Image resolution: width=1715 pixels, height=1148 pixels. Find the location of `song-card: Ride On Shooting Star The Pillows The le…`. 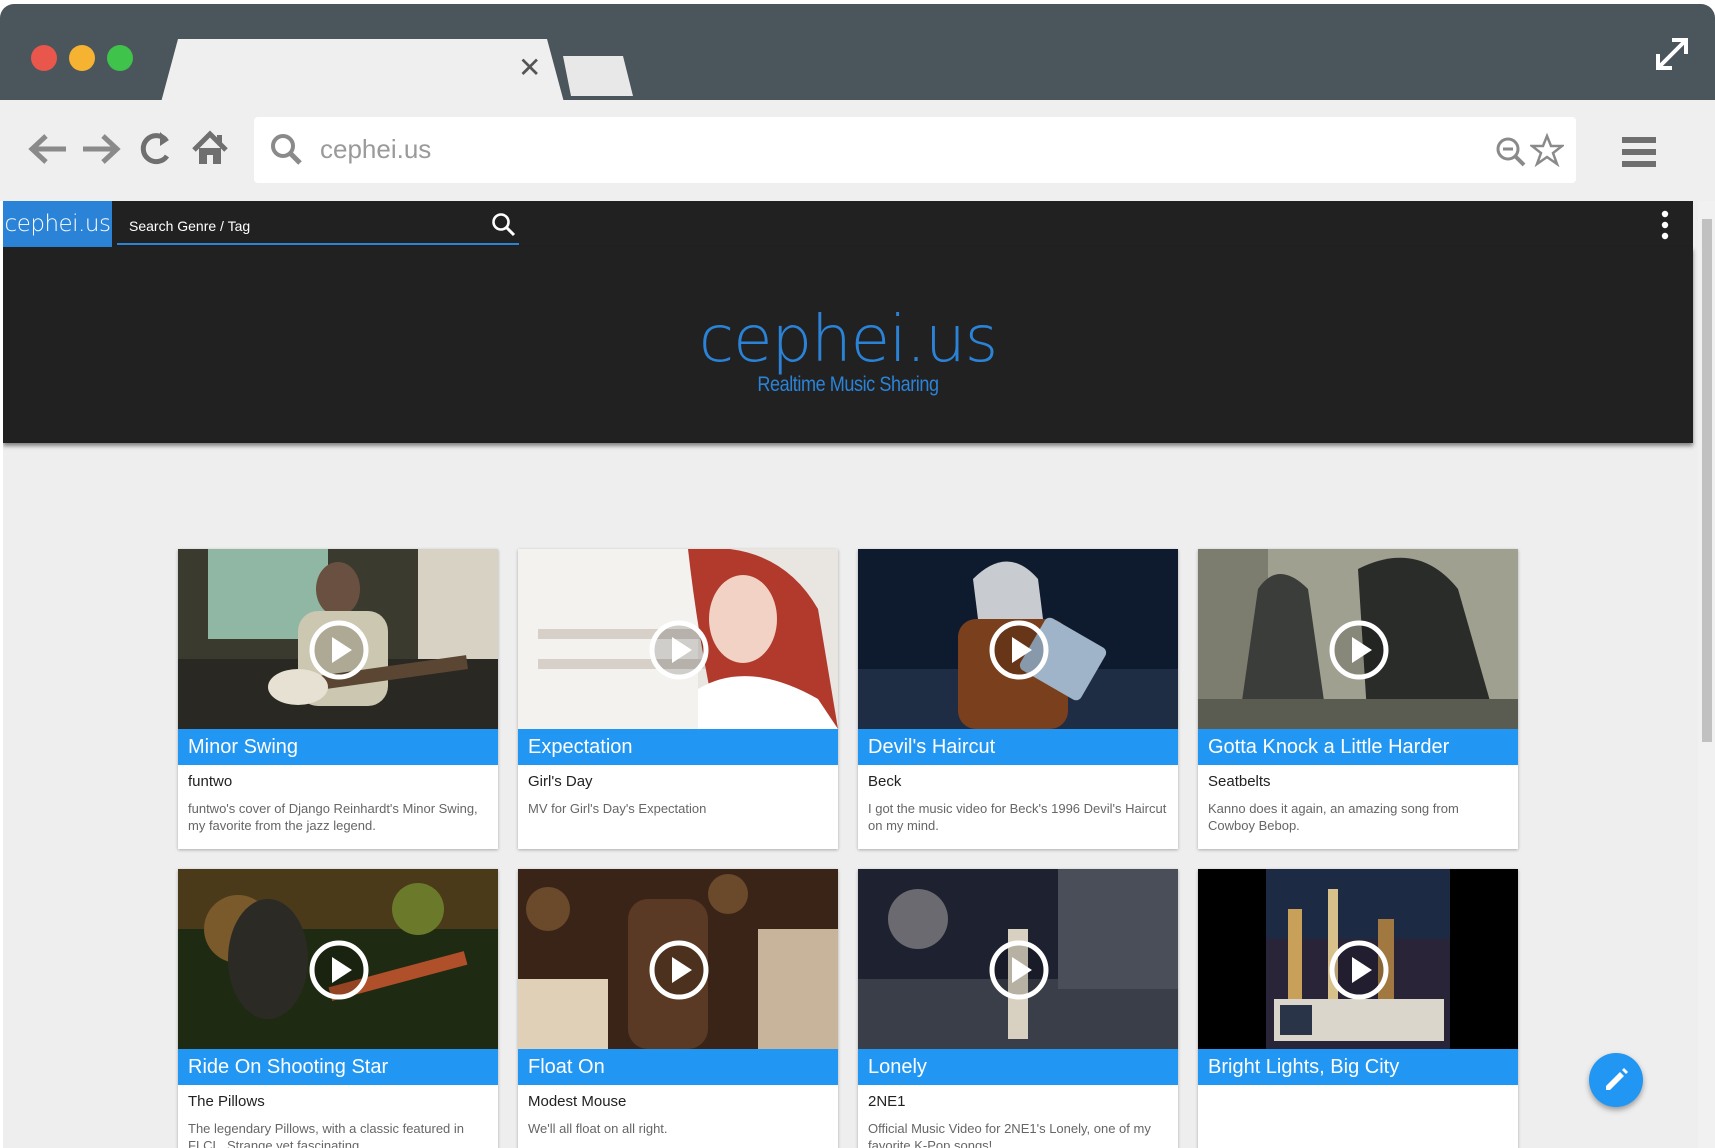

song-card: Ride On Shooting Star The Pillows The le… is located at coordinates (338, 1008).